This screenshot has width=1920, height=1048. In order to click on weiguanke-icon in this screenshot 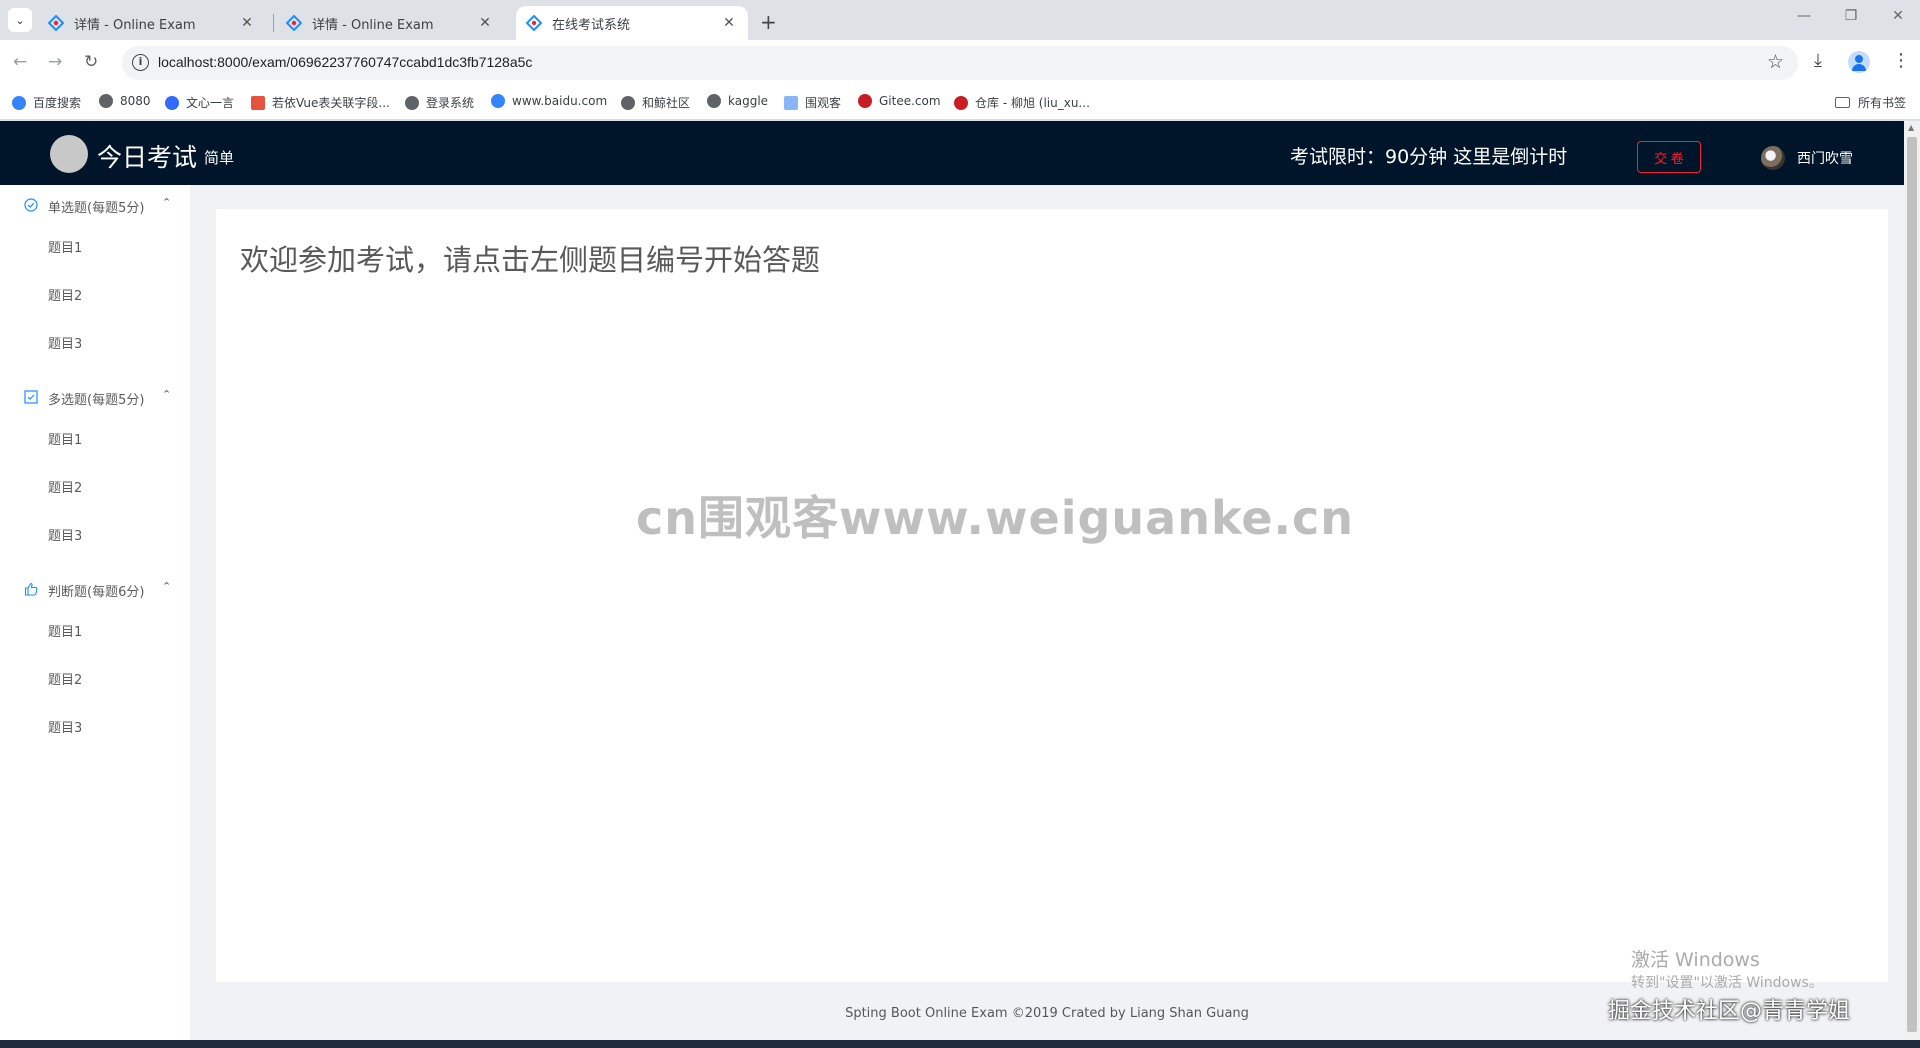, I will do `click(791, 102)`.